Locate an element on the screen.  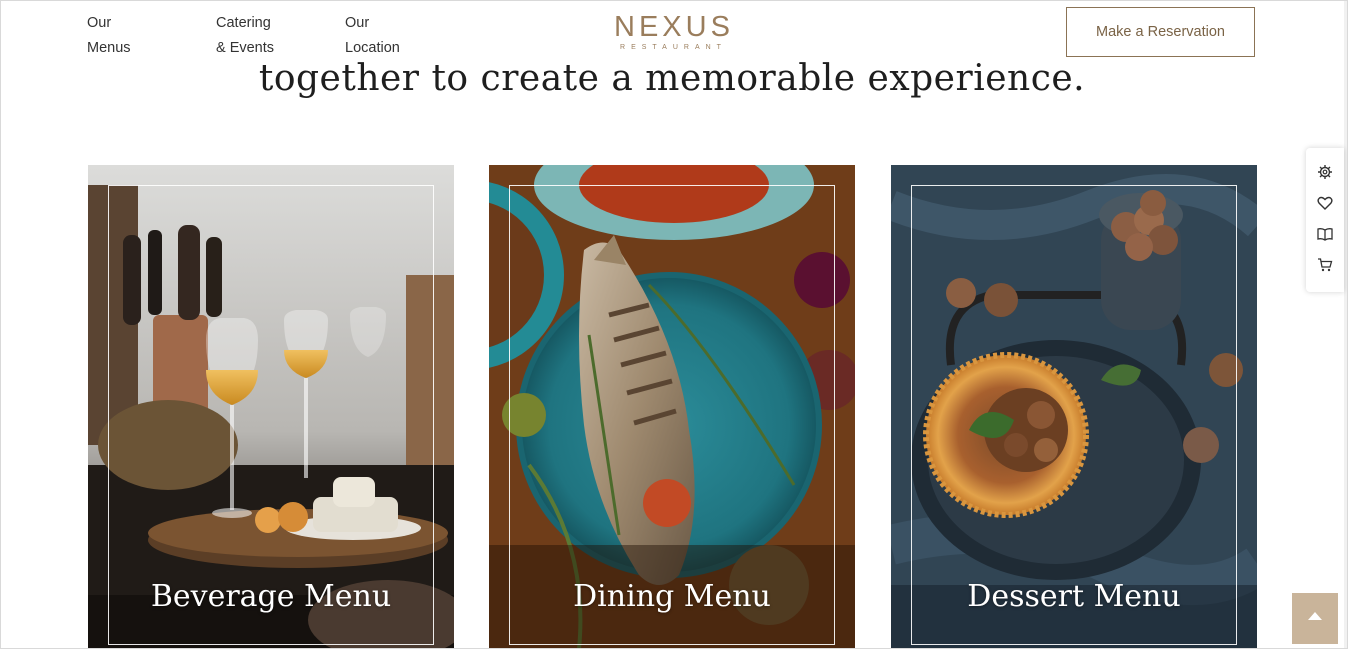
nav-our-menus: Our Menus is located at coordinates (109, 36).